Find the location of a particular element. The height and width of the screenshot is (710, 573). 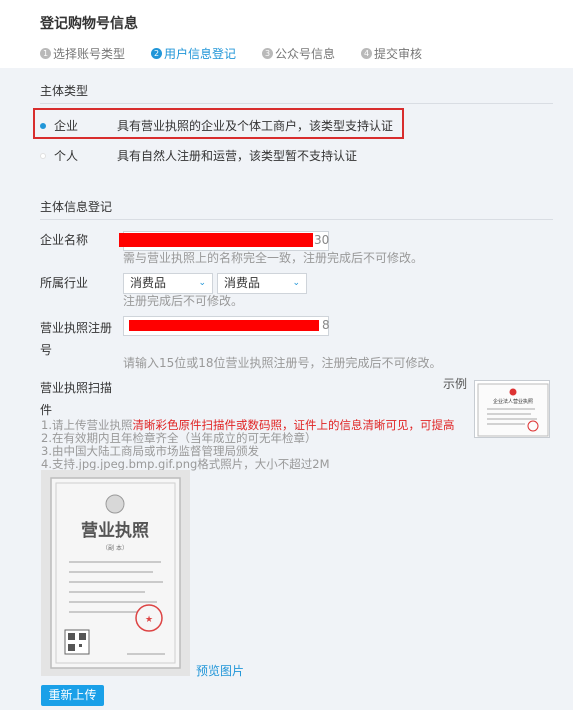

example-license-thumbnail: 企业法人营业执照 is located at coordinates (512, 409).